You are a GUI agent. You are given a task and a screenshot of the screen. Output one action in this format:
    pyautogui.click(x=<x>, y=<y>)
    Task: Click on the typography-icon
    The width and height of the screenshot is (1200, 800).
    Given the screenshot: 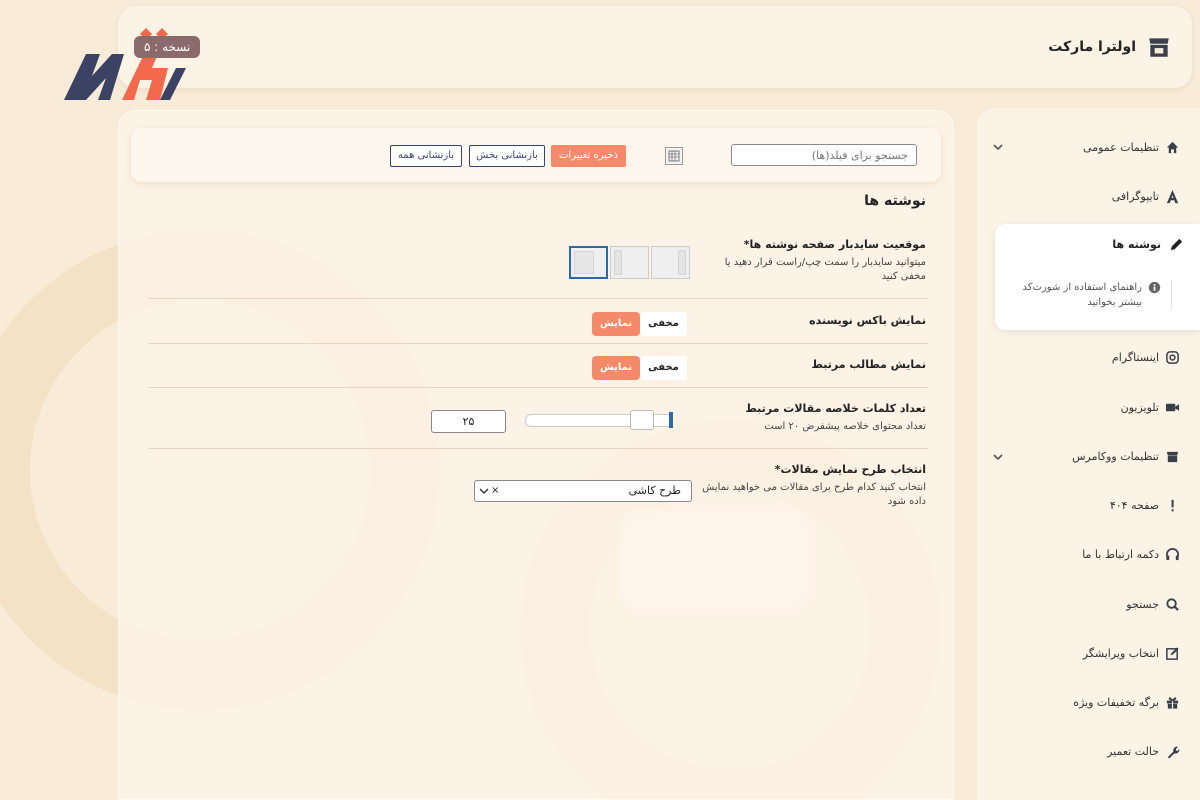 What is the action you would take?
    pyautogui.click(x=1172, y=196)
    